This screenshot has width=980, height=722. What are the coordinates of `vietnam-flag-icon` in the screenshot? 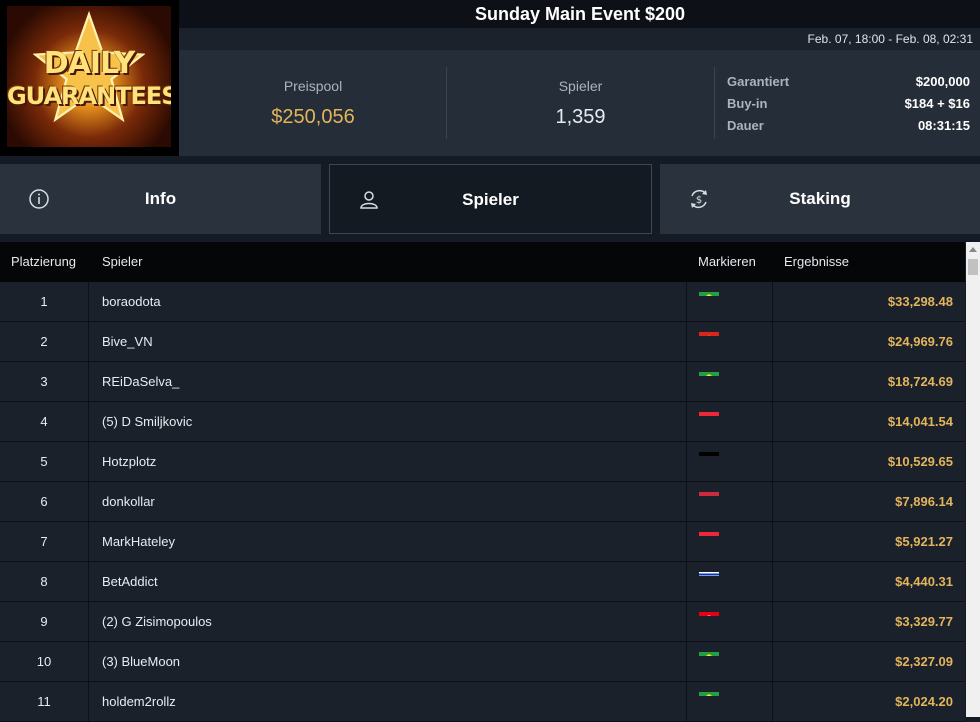 It's located at (709, 329).